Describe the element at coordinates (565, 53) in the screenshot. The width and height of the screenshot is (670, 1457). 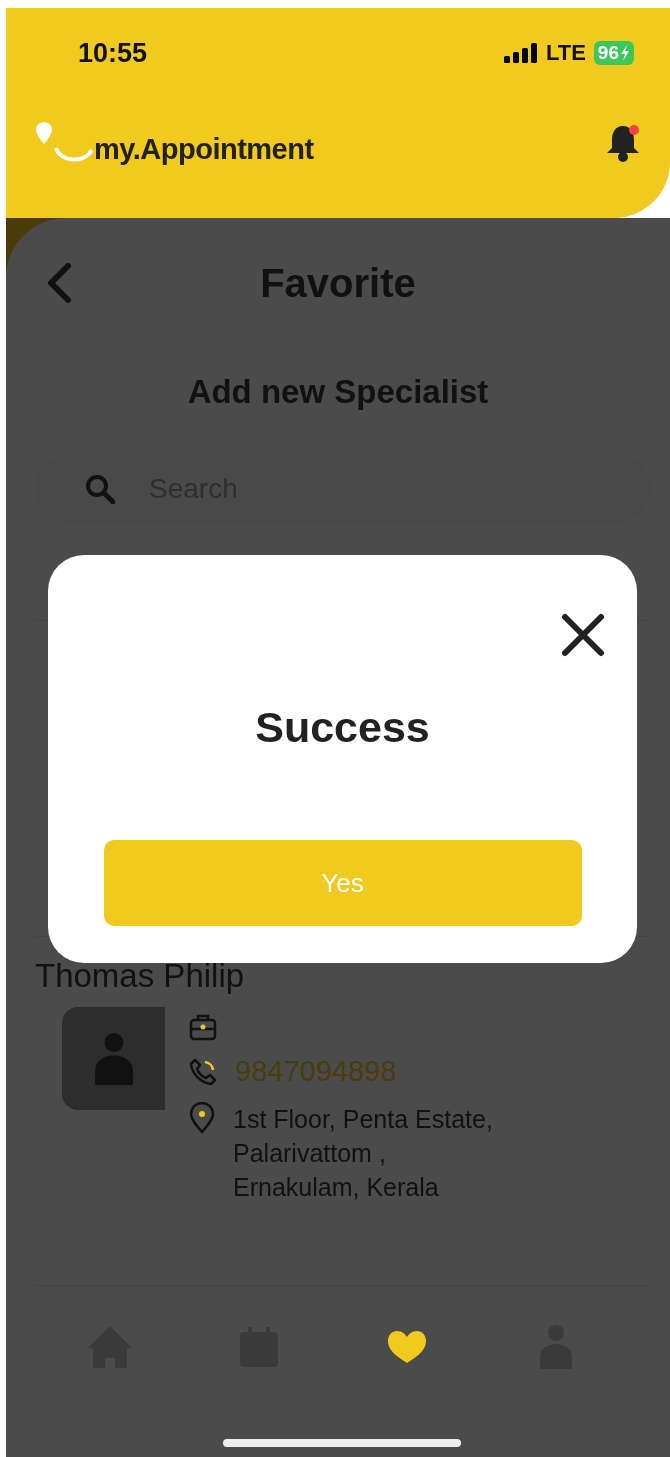
I see `network-label: LTE` at that location.